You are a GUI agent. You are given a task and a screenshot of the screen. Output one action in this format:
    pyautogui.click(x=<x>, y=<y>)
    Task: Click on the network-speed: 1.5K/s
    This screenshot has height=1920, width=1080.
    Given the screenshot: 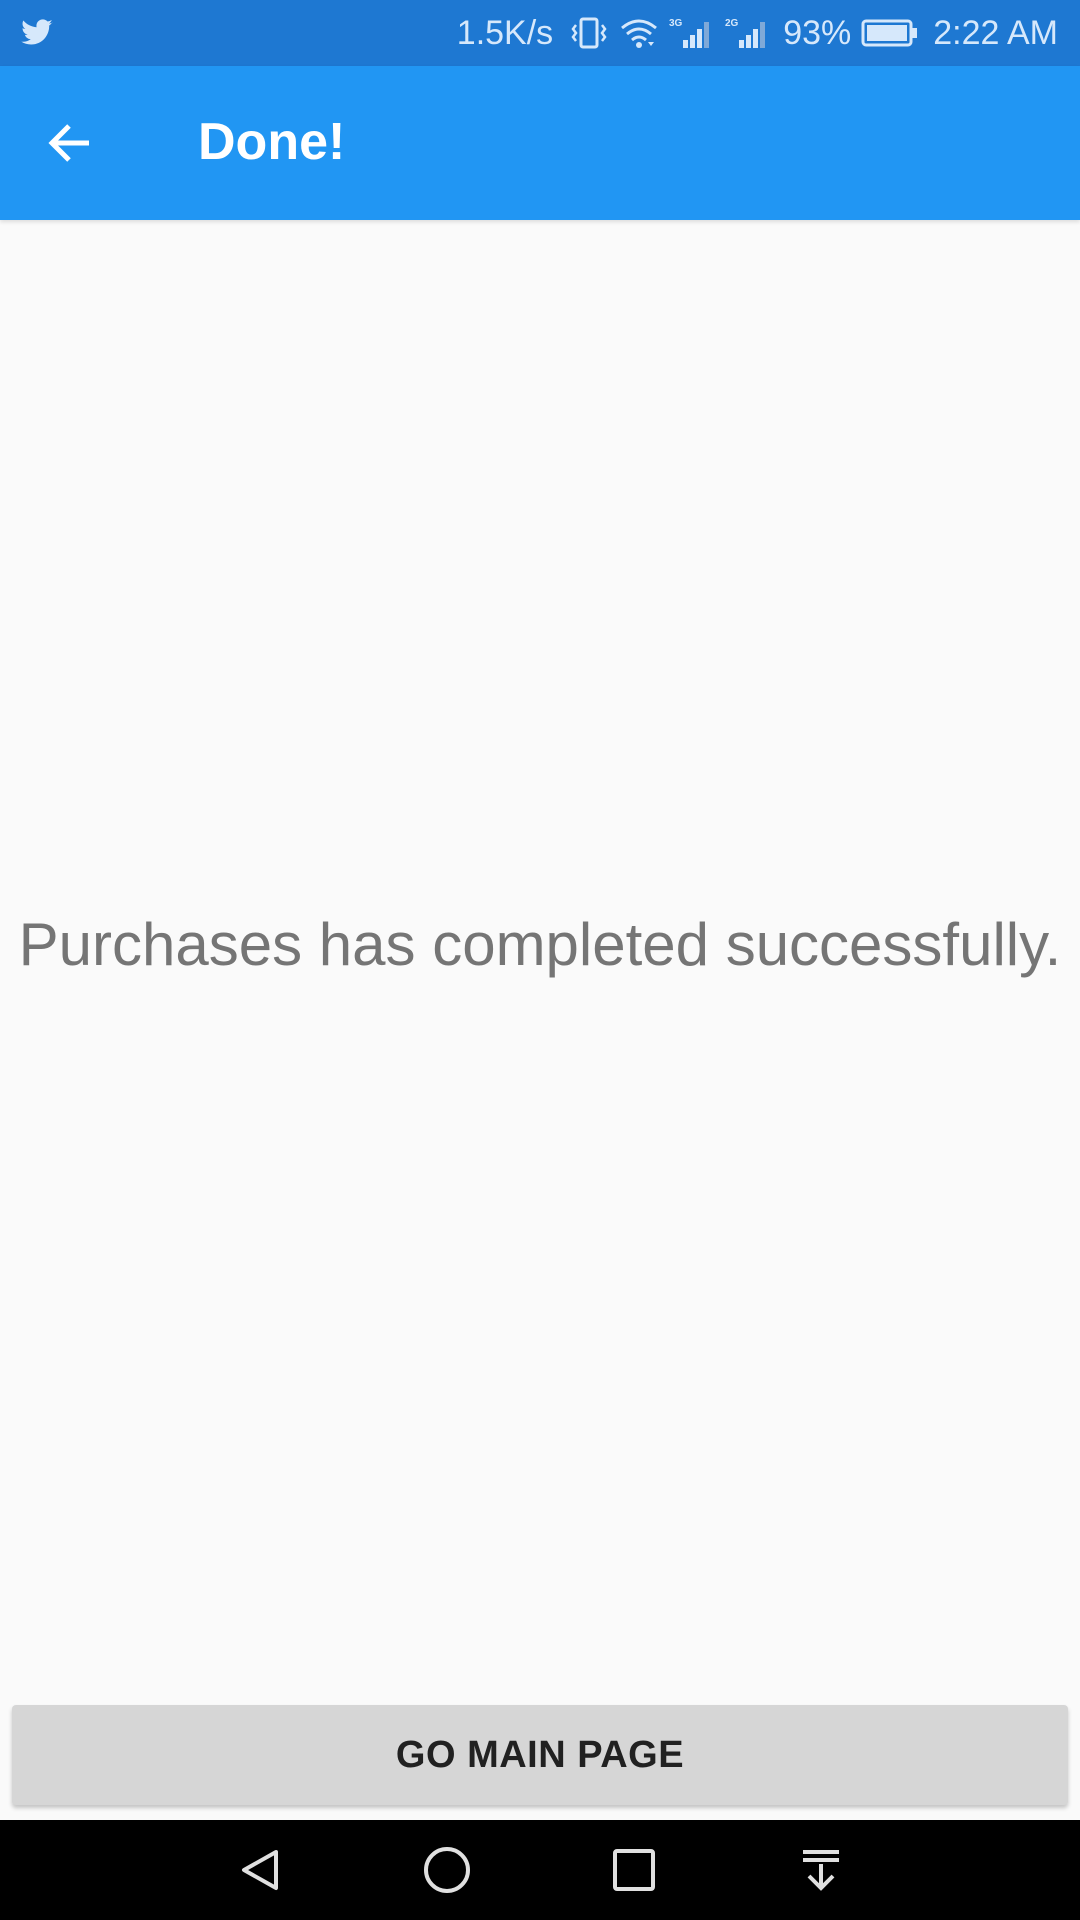 What is the action you would take?
    pyautogui.click(x=505, y=32)
    